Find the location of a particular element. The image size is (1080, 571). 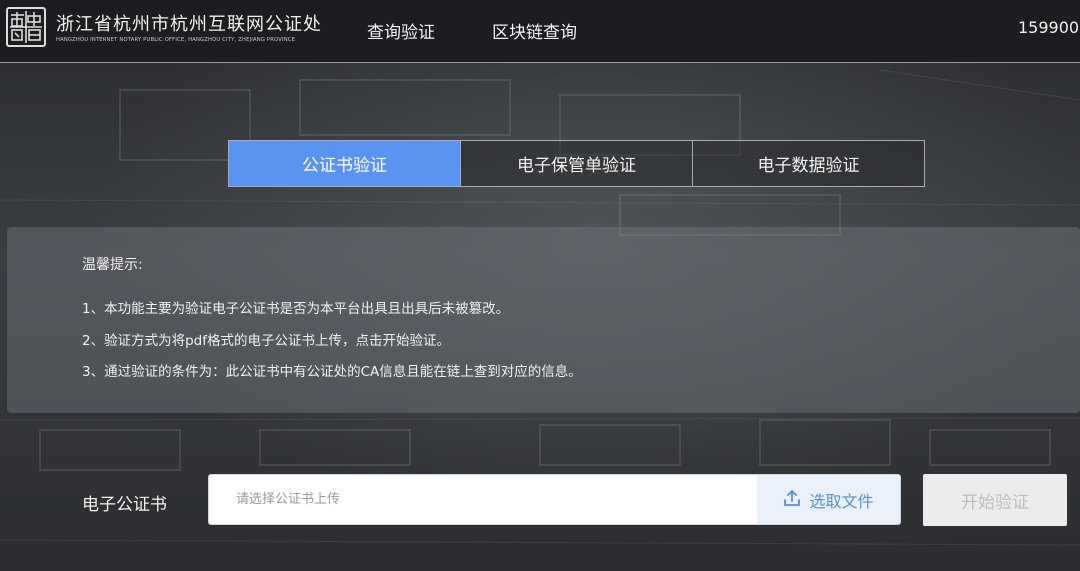

tab-e-data: 电子数据验证 is located at coordinates (808, 163).